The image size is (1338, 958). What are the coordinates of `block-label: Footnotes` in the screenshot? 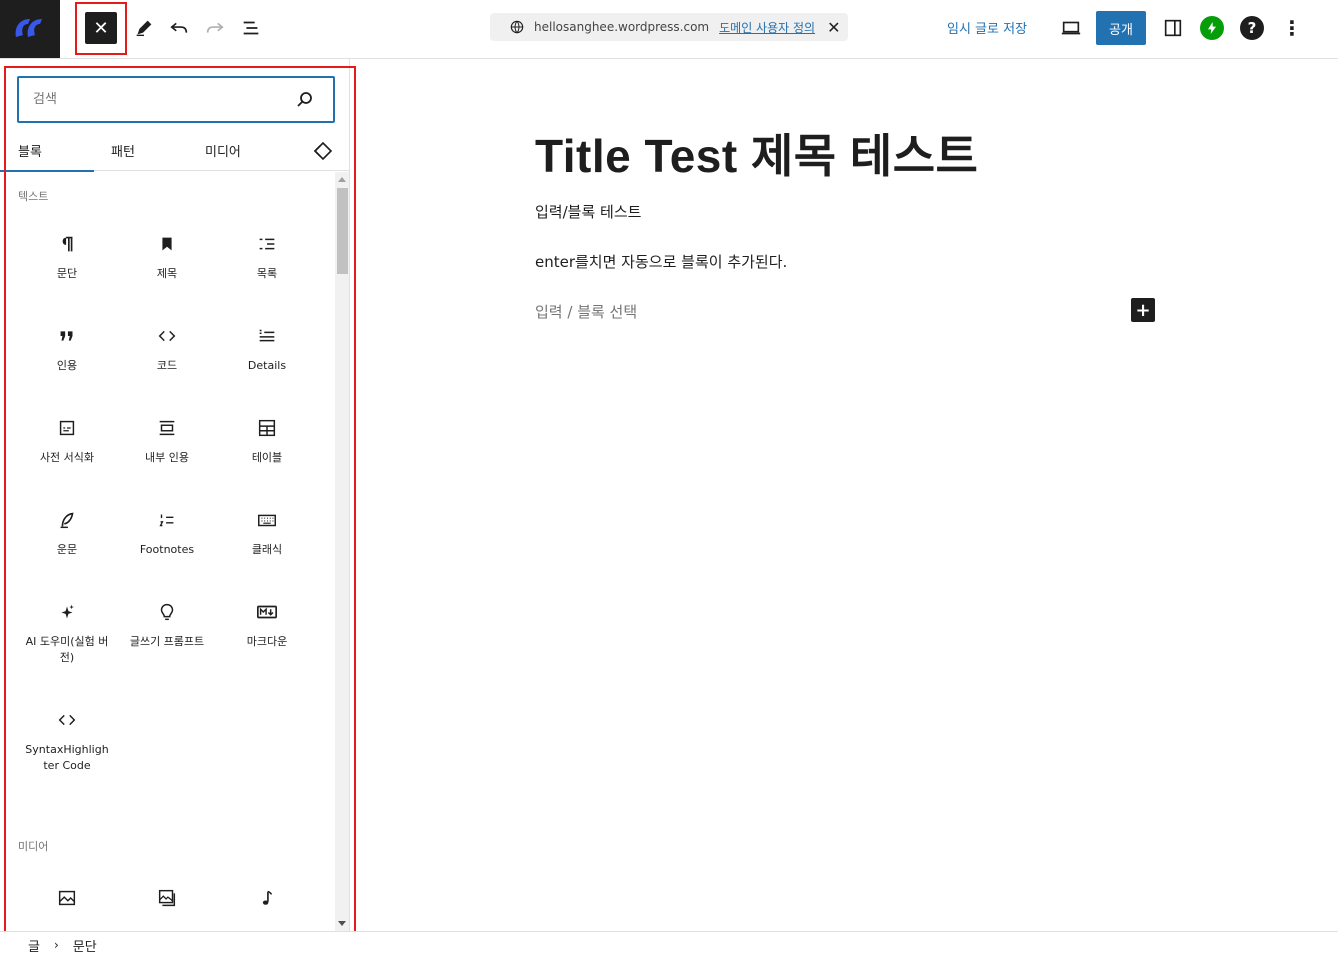 It's located at (167, 549).